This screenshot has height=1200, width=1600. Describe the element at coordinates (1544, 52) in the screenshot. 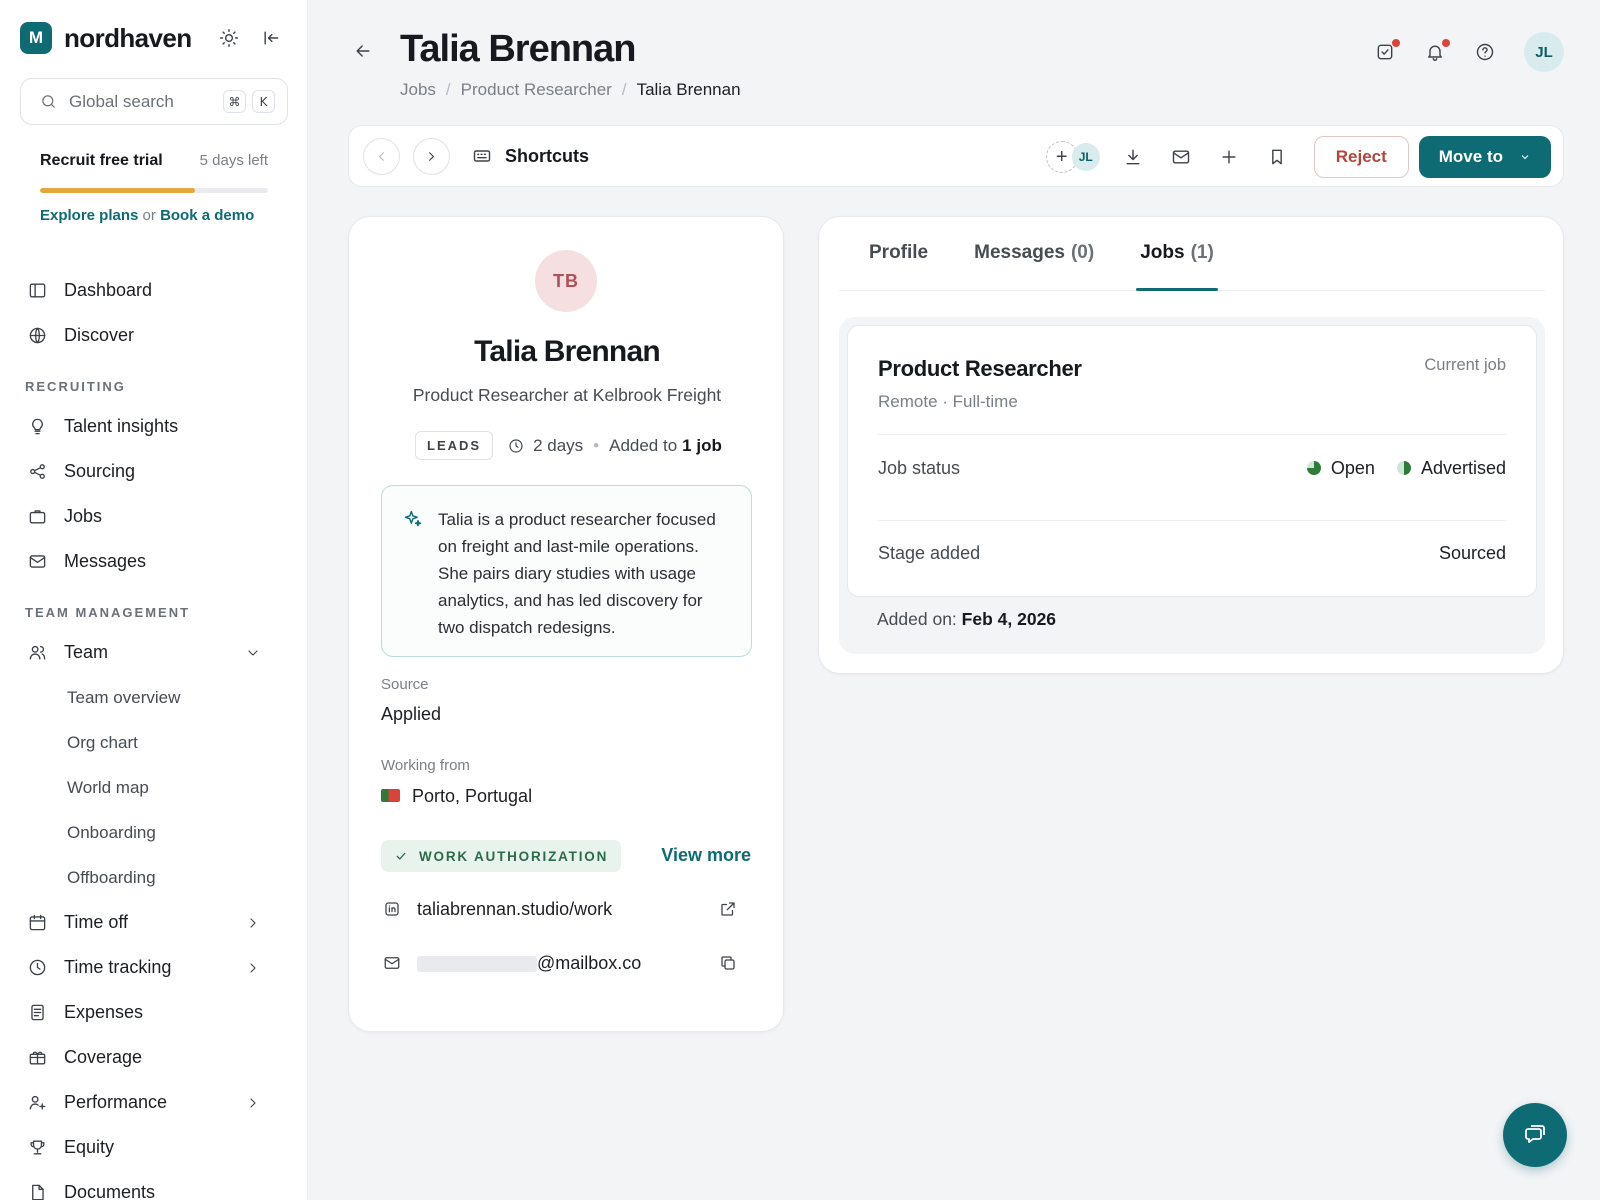

I see `user-avatar: JL` at that location.